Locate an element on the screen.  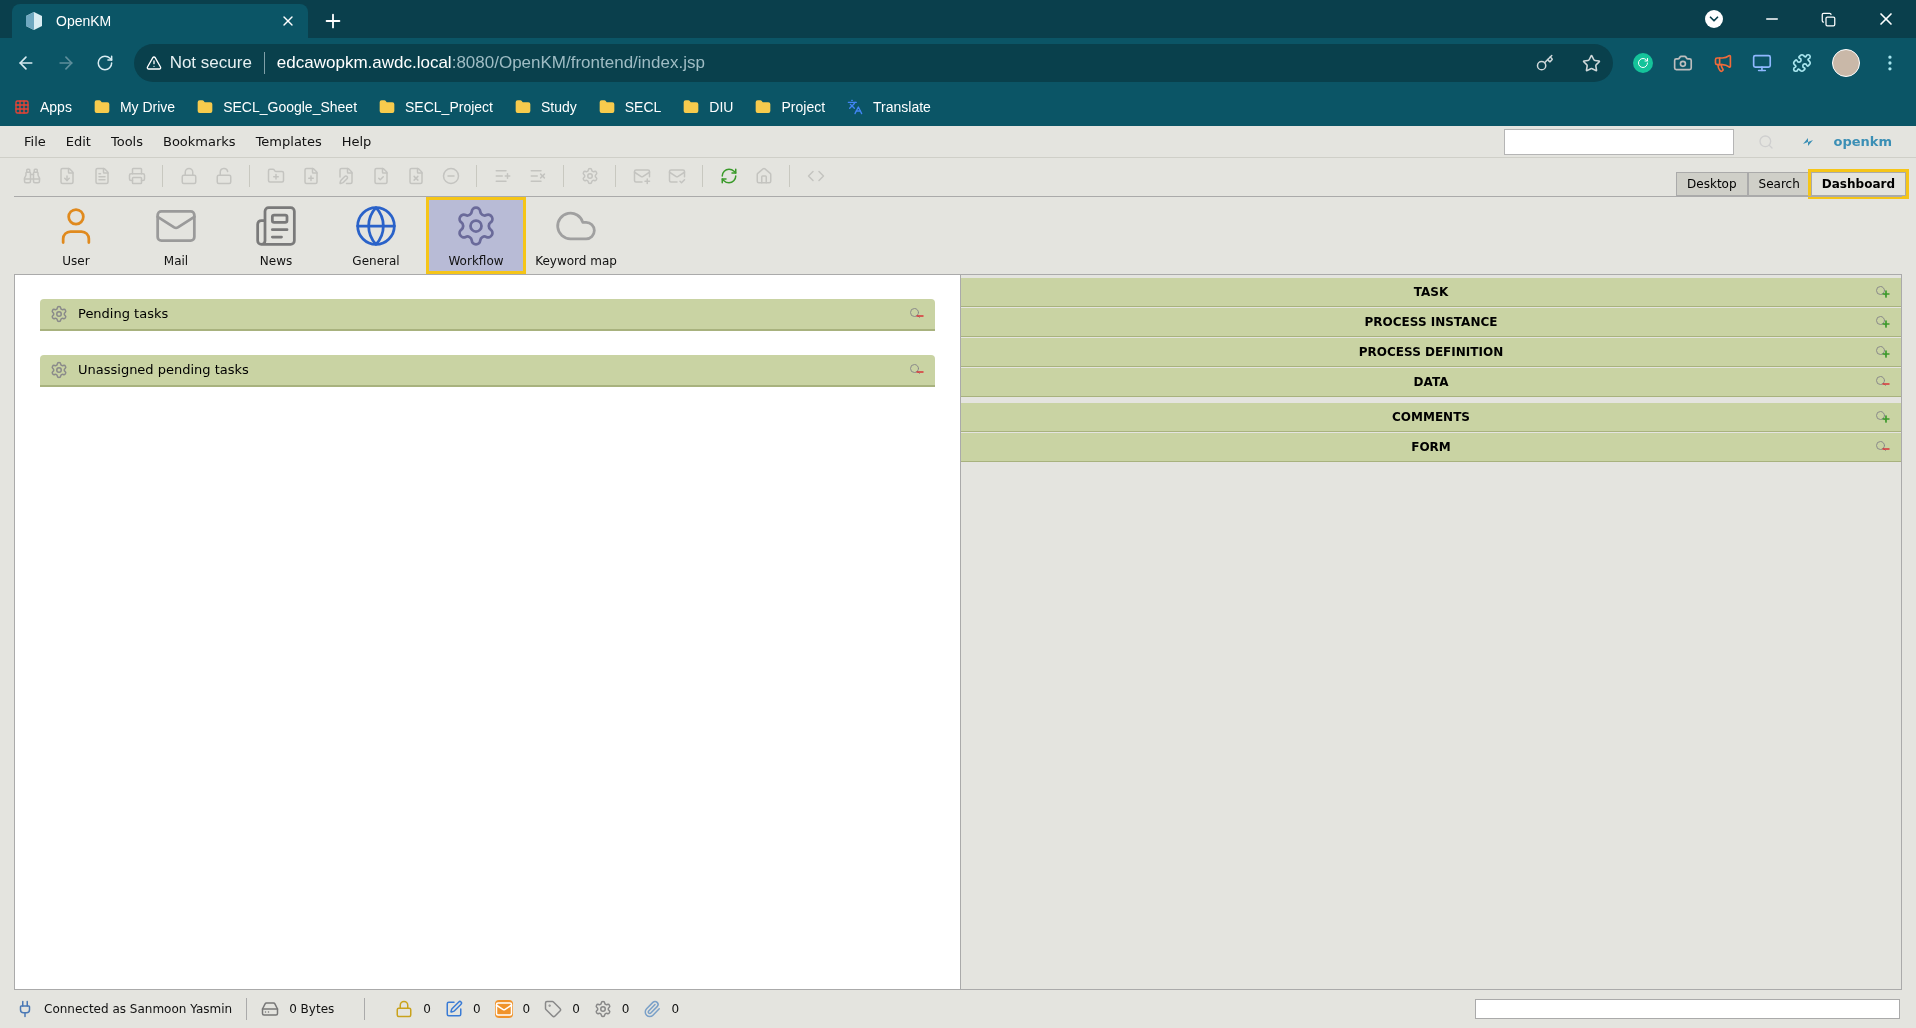
panel-title: PROCESS INSTANCE is located at coordinates (1431, 322).